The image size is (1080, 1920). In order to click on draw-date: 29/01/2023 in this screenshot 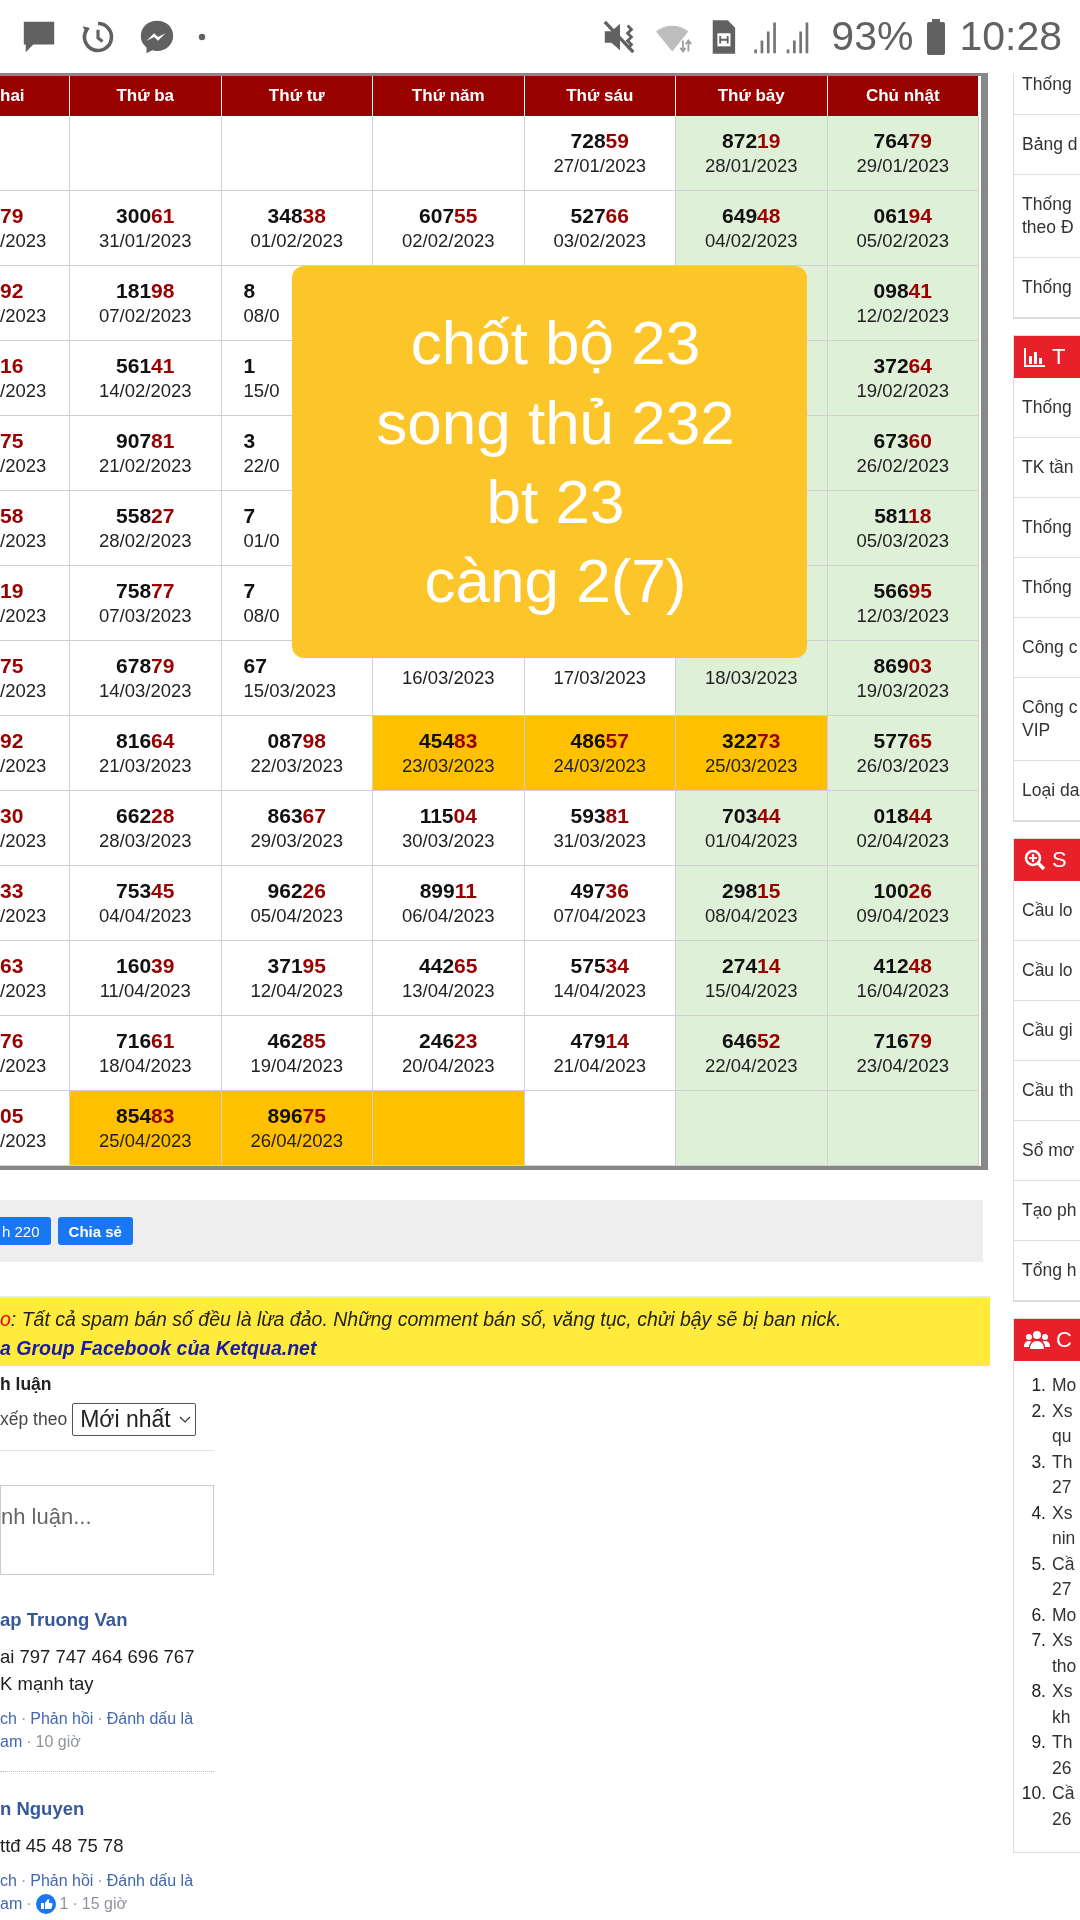, I will do `click(903, 166)`.